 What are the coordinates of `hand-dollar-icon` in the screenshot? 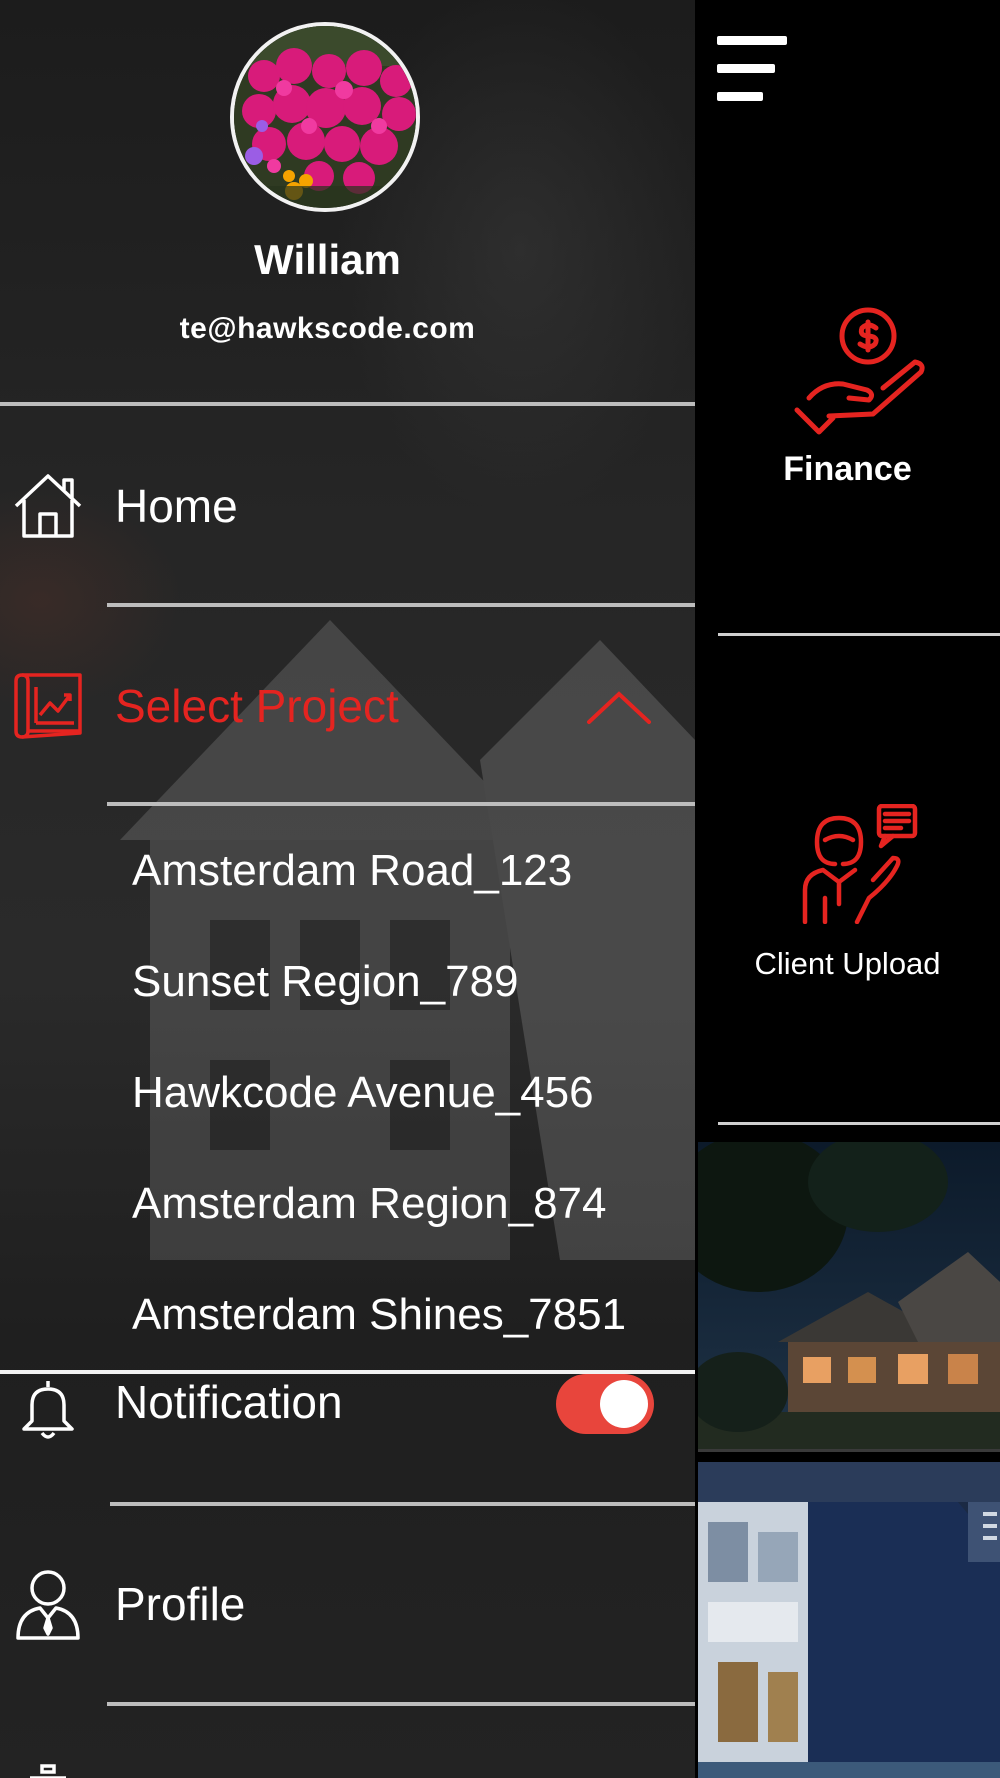 It's located at (859, 371).